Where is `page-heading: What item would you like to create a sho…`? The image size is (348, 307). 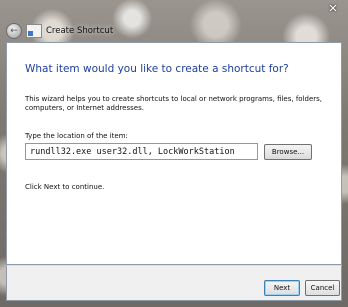
page-heading: What item would you like to create a sho… is located at coordinates (157, 69).